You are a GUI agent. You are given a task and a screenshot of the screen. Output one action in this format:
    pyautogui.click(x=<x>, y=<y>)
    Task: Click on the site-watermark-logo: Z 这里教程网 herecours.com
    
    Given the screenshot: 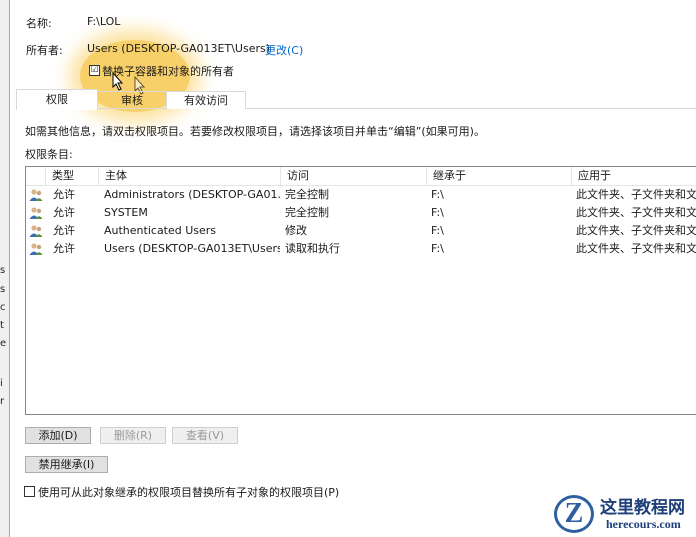 What is the action you would take?
    pyautogui.click(x=622, y=514)
    